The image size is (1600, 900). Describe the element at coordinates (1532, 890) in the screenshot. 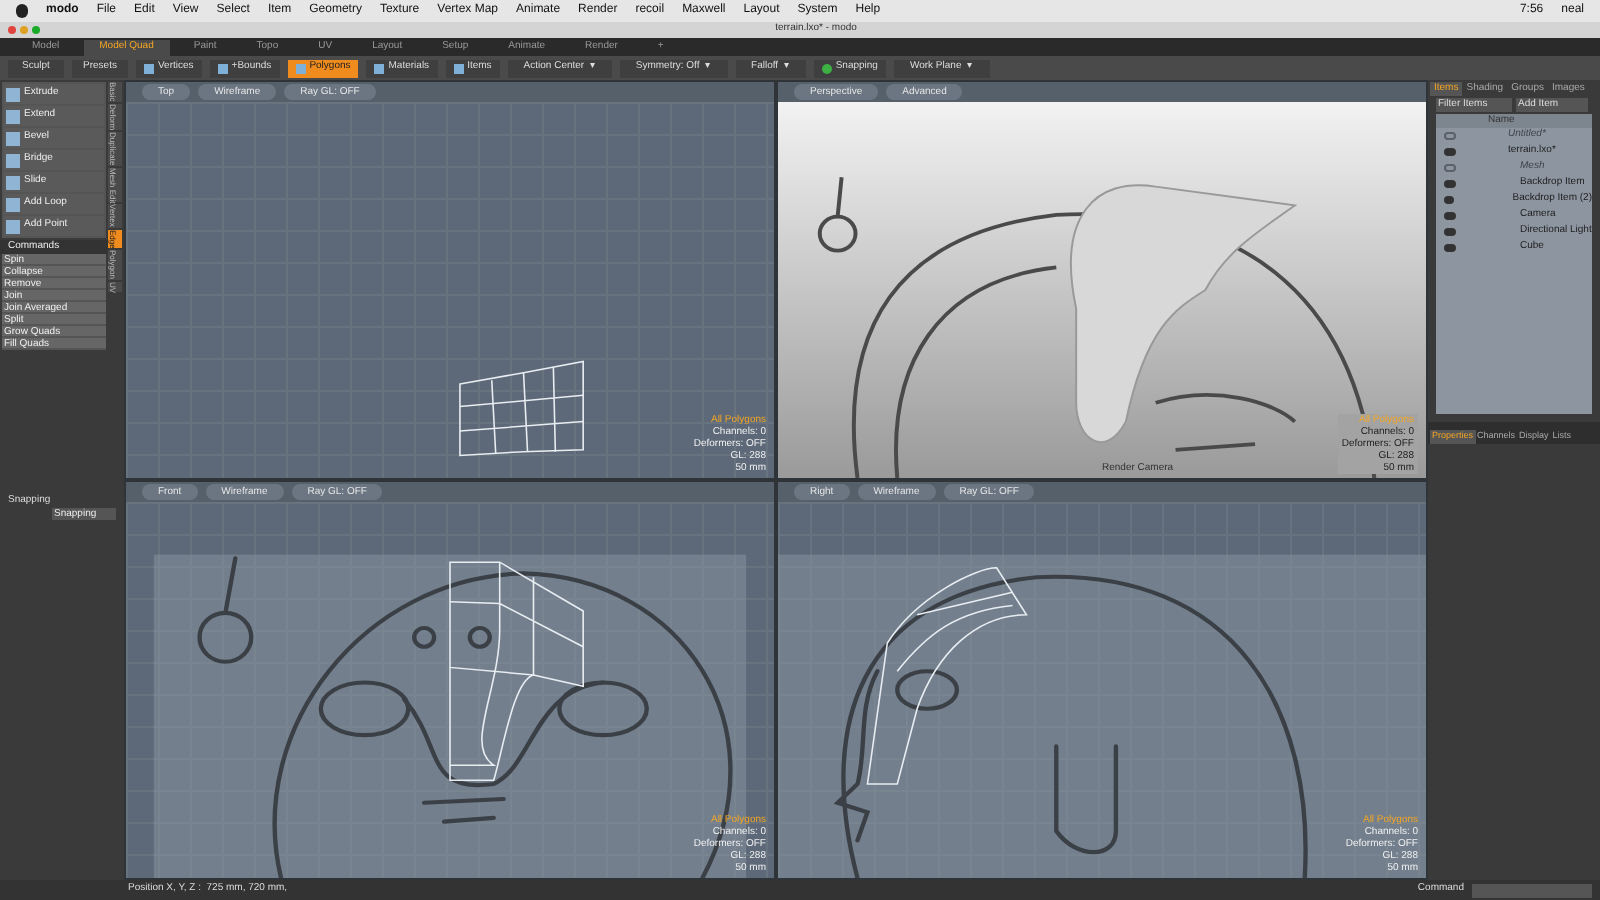

I see `command-field` at that location.